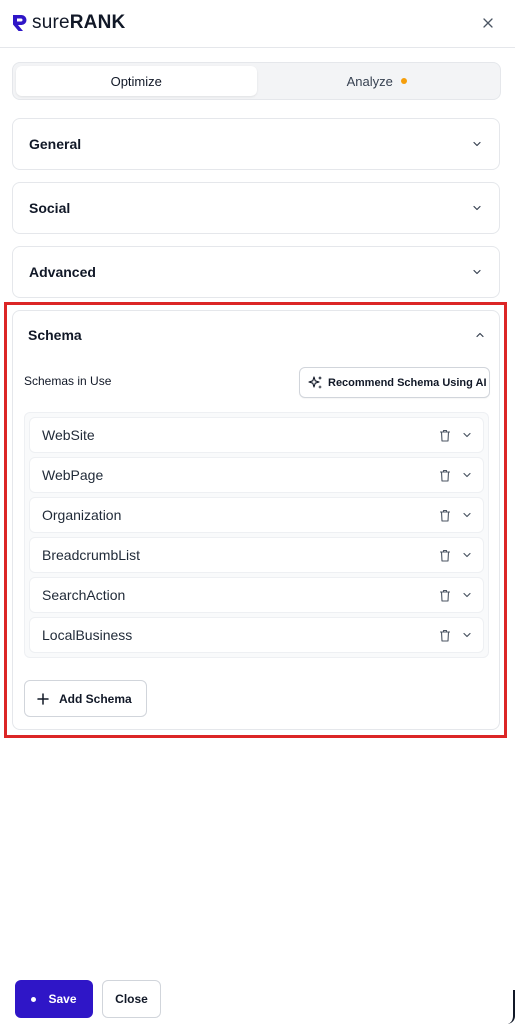  I want to click on chevron-up-icon, so click(480, 335).